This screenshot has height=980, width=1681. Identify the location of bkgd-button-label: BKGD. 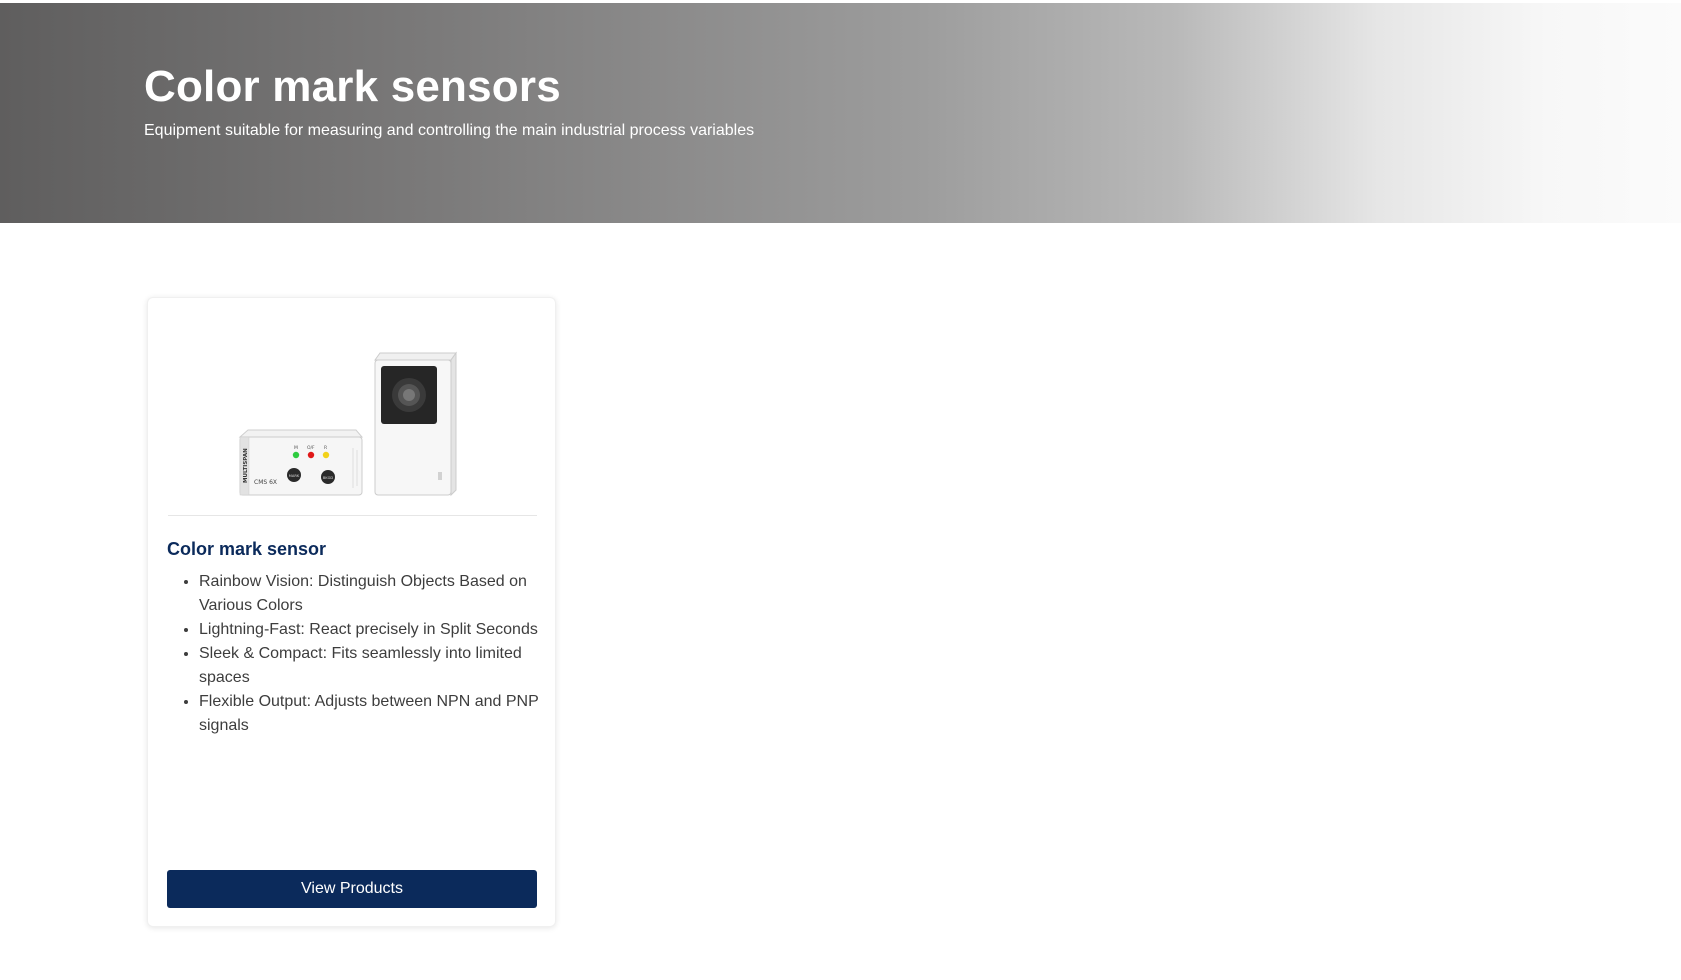
(328, 478).